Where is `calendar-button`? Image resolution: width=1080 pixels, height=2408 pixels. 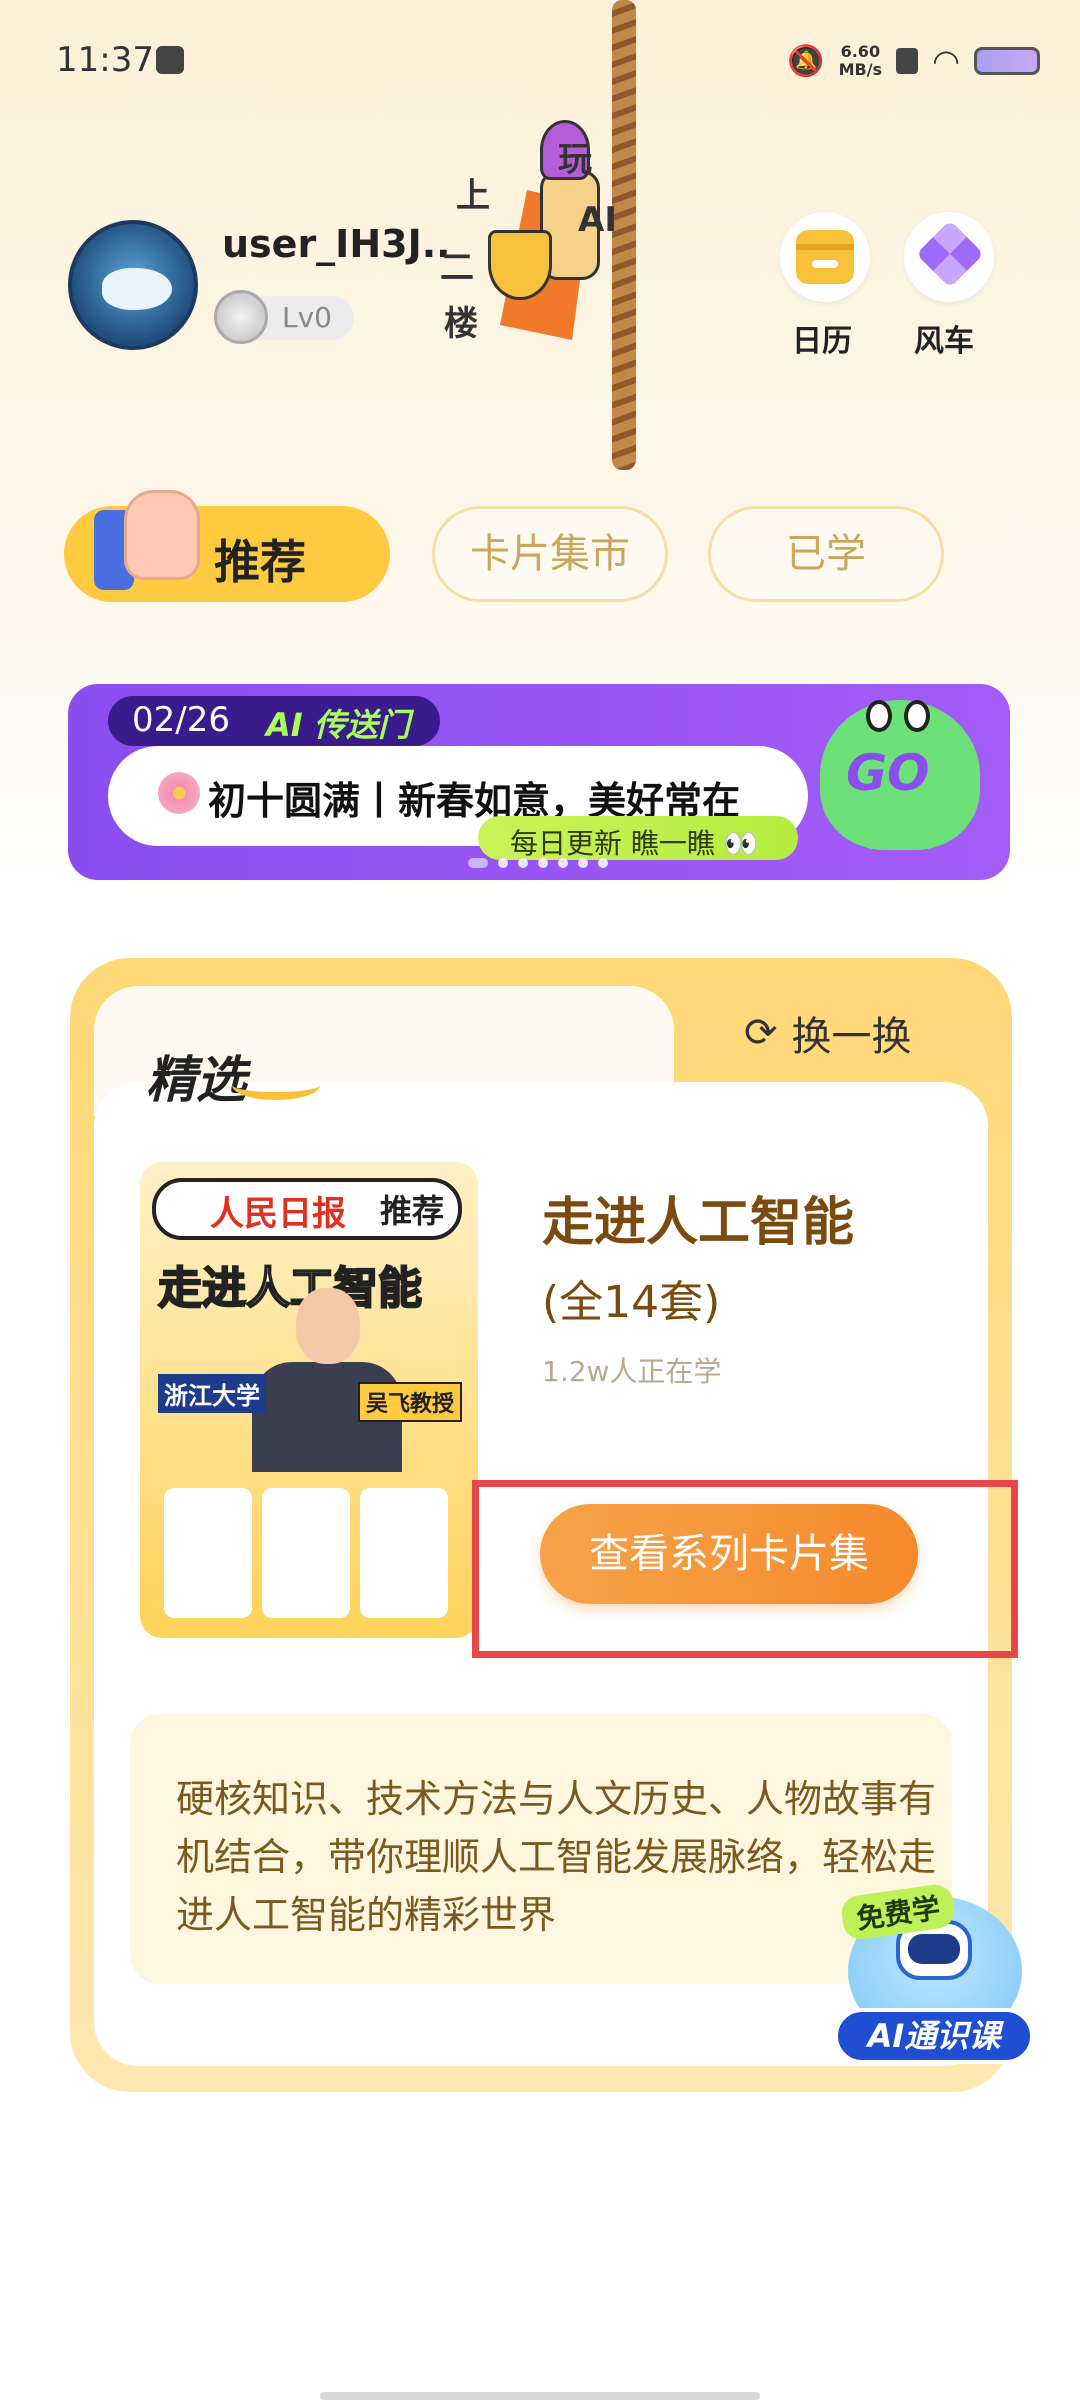 calendar-button is located at coordinates (825, 257).